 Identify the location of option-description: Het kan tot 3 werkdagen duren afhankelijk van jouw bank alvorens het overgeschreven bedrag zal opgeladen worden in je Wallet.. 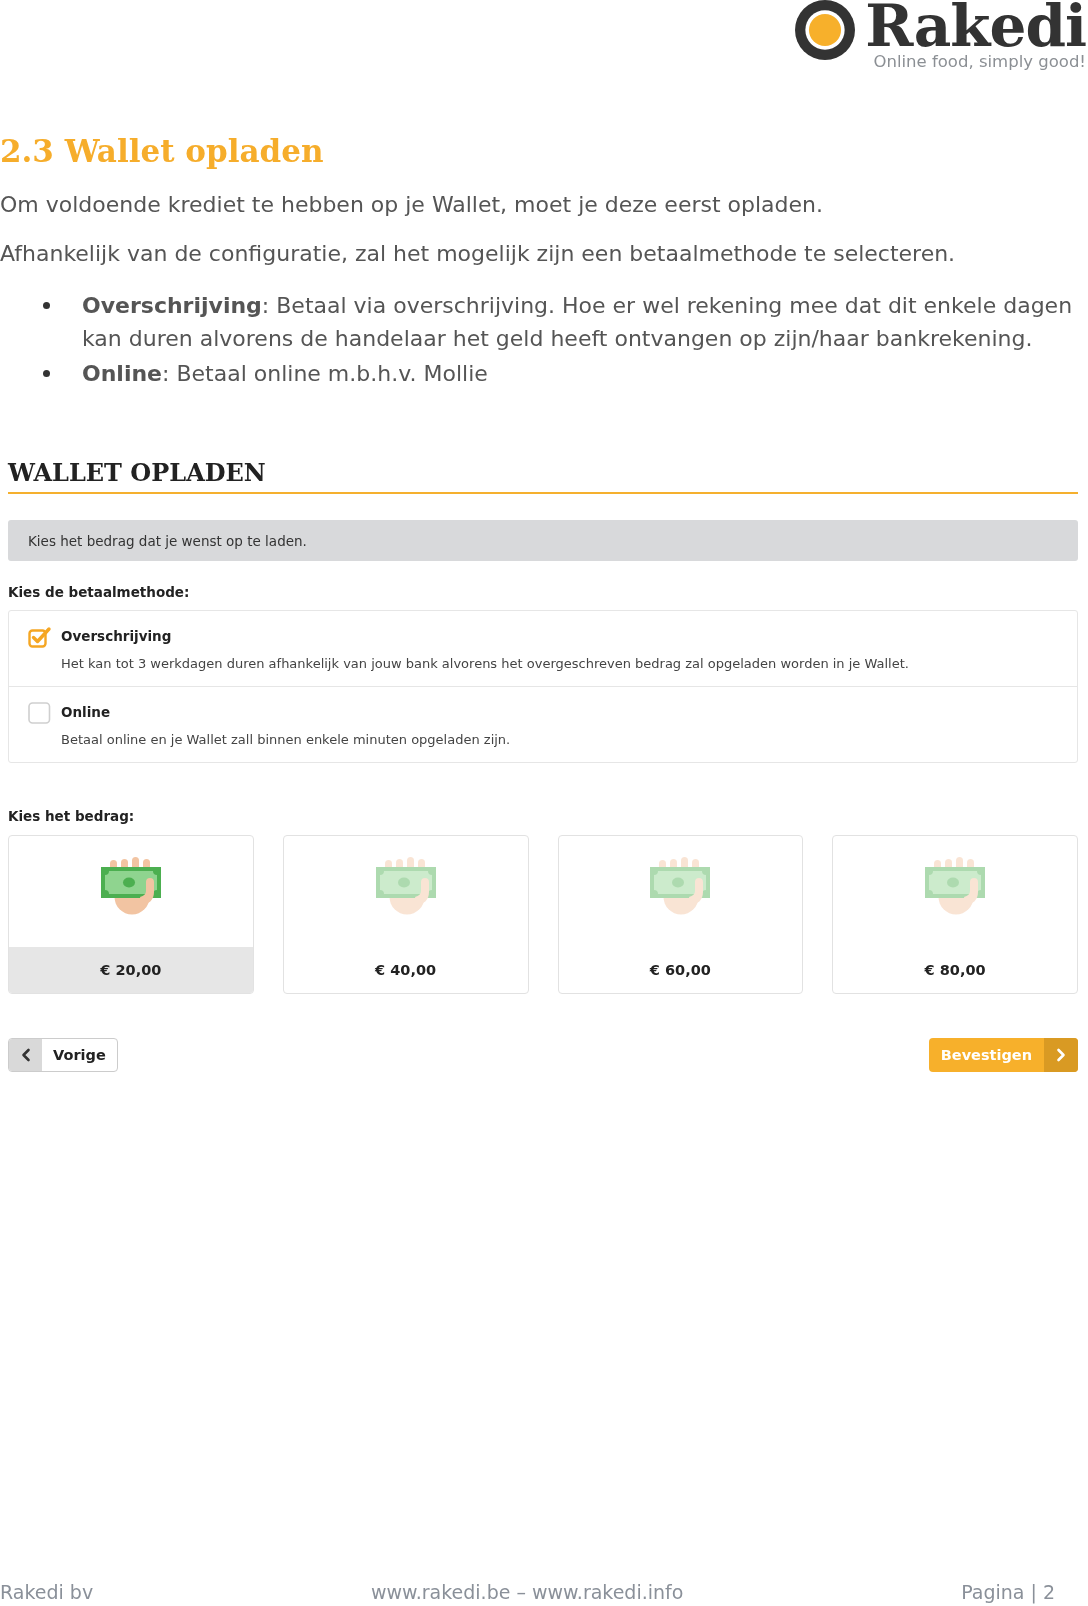
(485, 664).